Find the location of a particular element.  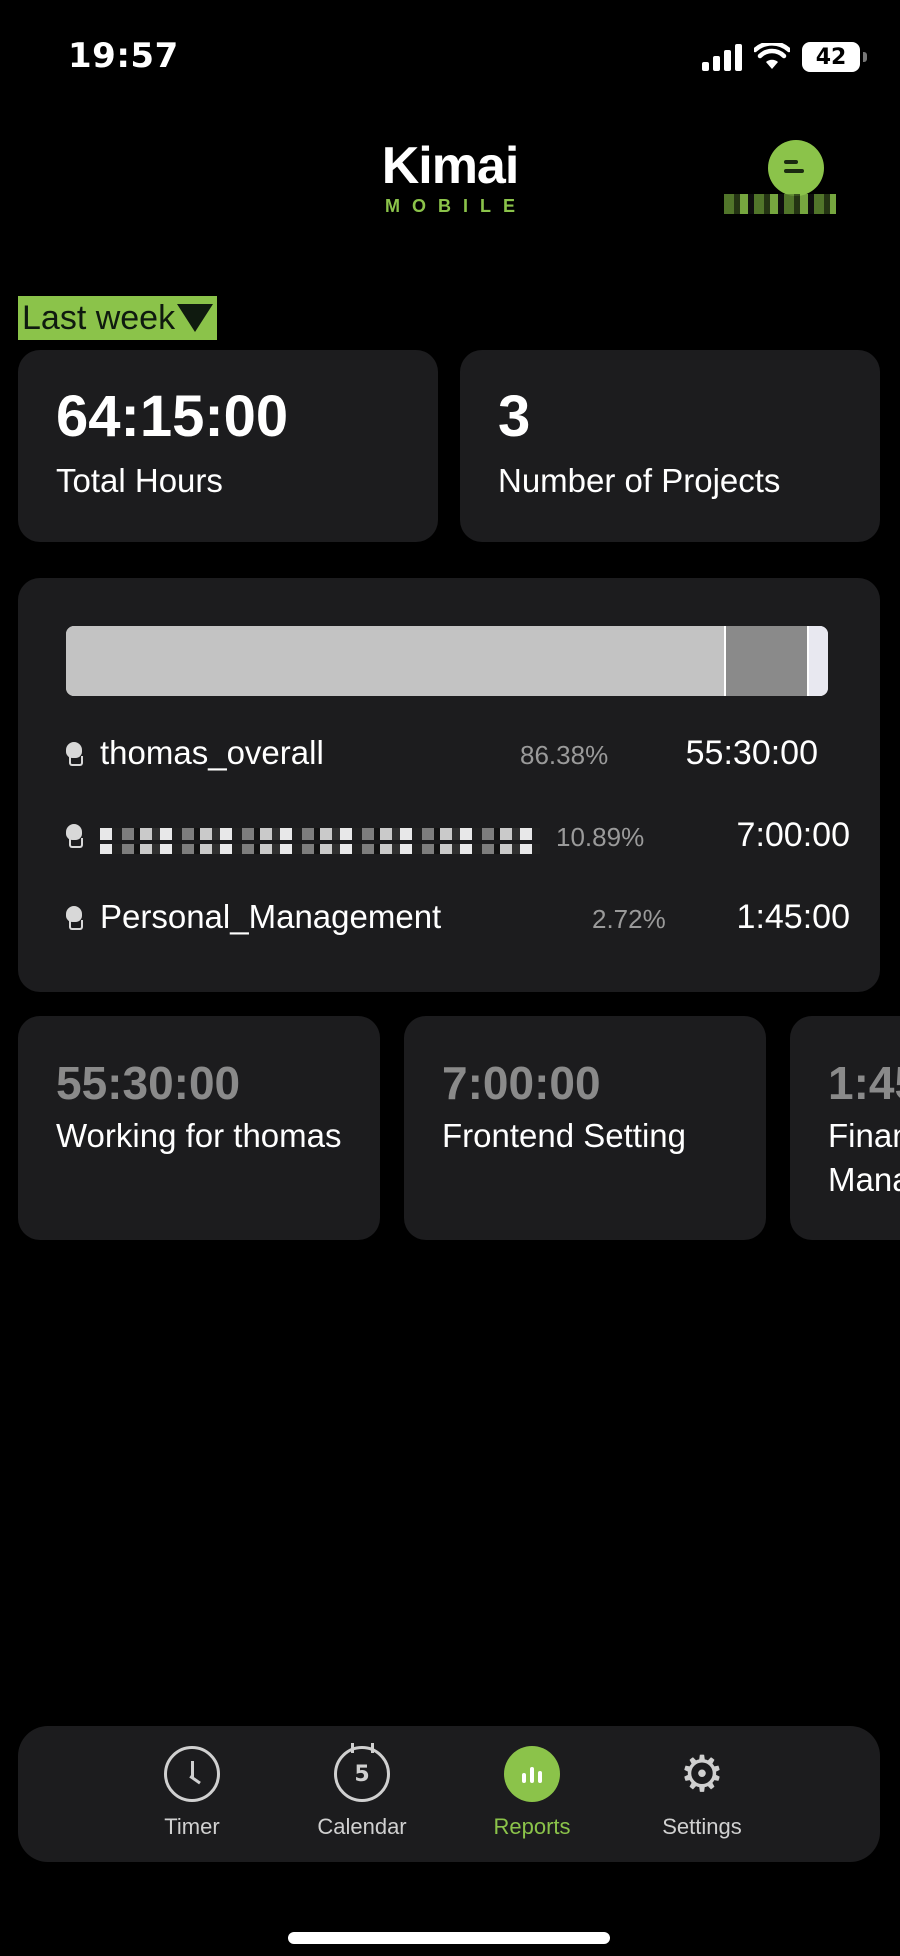

user-profile-button is located at coordinates (795, 181).